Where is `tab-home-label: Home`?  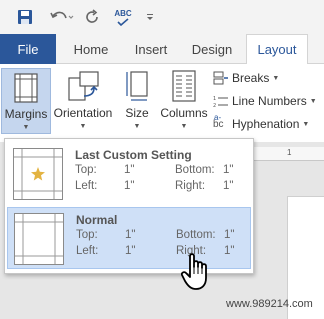 tab-home-label: Home is located at coordinates (91, 49).